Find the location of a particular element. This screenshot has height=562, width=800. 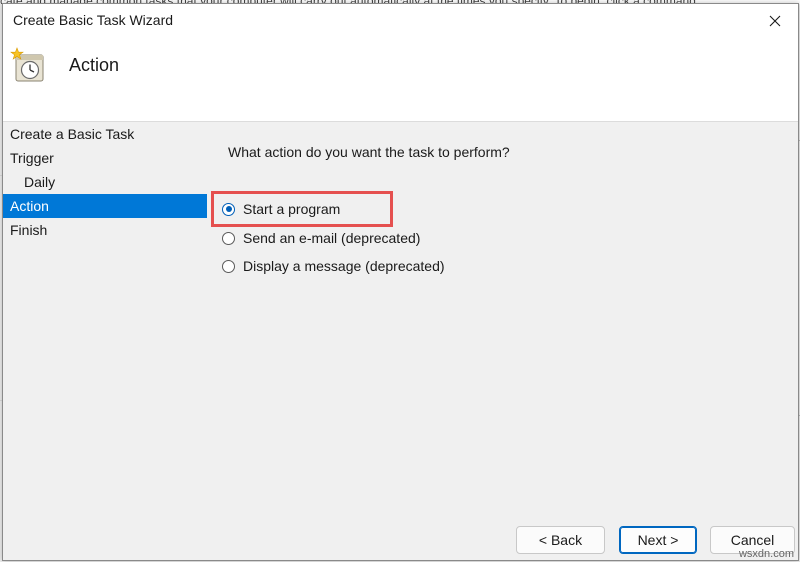

title-bar: Create Basic Task Wizard is located at coordinates (400, 20).